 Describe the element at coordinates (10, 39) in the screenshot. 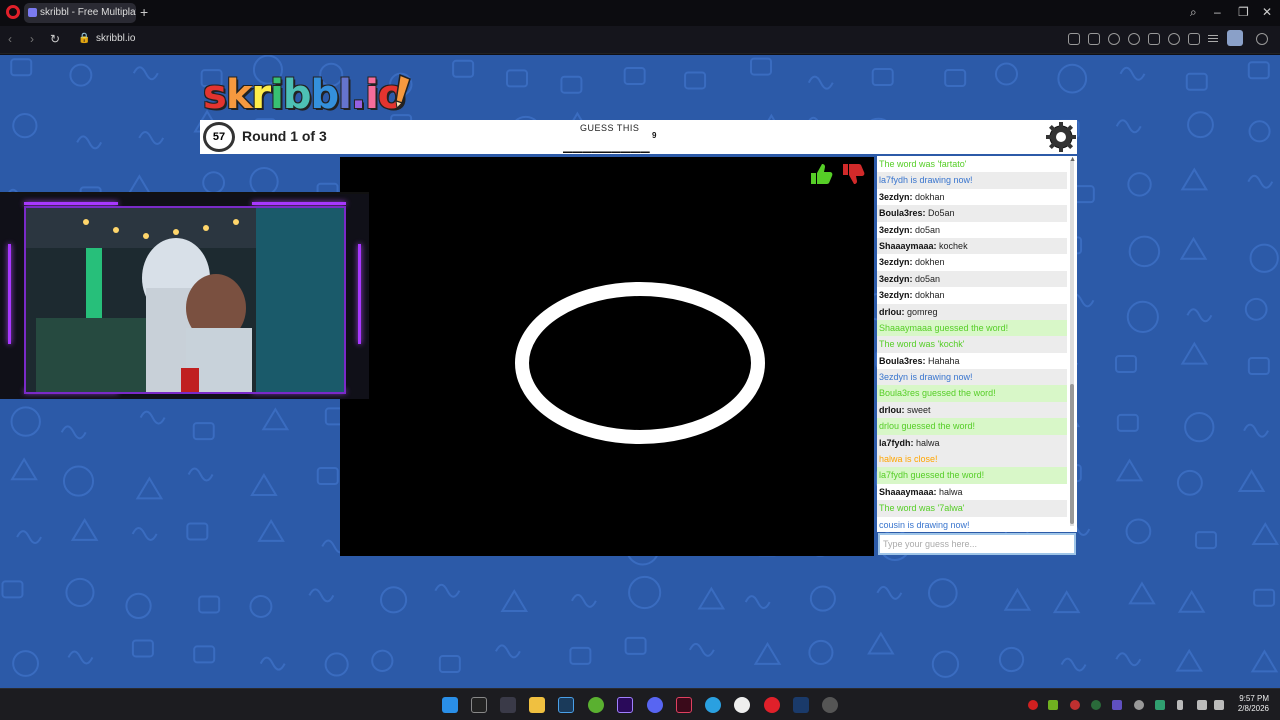

I see `back-icon: ‹` at that location.